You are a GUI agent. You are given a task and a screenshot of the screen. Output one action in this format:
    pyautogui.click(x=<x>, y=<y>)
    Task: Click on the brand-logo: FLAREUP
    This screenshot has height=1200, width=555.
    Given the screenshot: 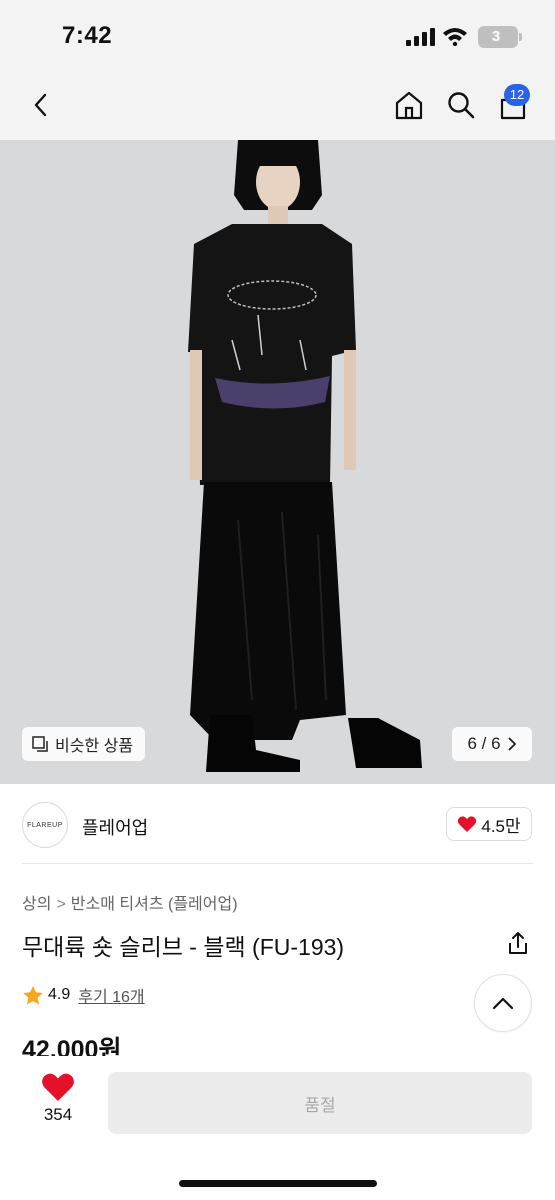 What is the action you would take?
    pyautogui.click(x=45, y=825)
    